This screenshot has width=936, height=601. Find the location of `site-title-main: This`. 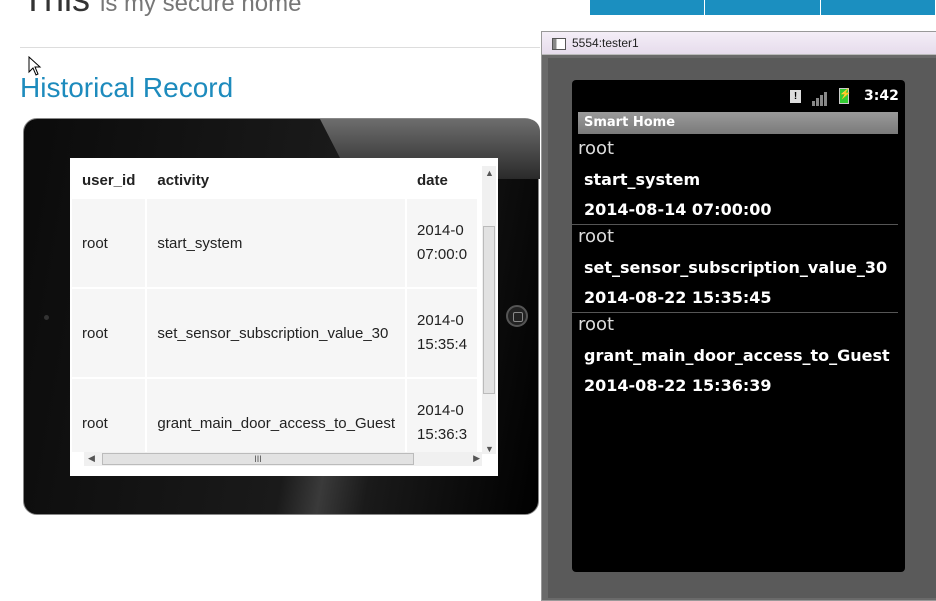

site-title-main: This is located at coordinates (56, 9).